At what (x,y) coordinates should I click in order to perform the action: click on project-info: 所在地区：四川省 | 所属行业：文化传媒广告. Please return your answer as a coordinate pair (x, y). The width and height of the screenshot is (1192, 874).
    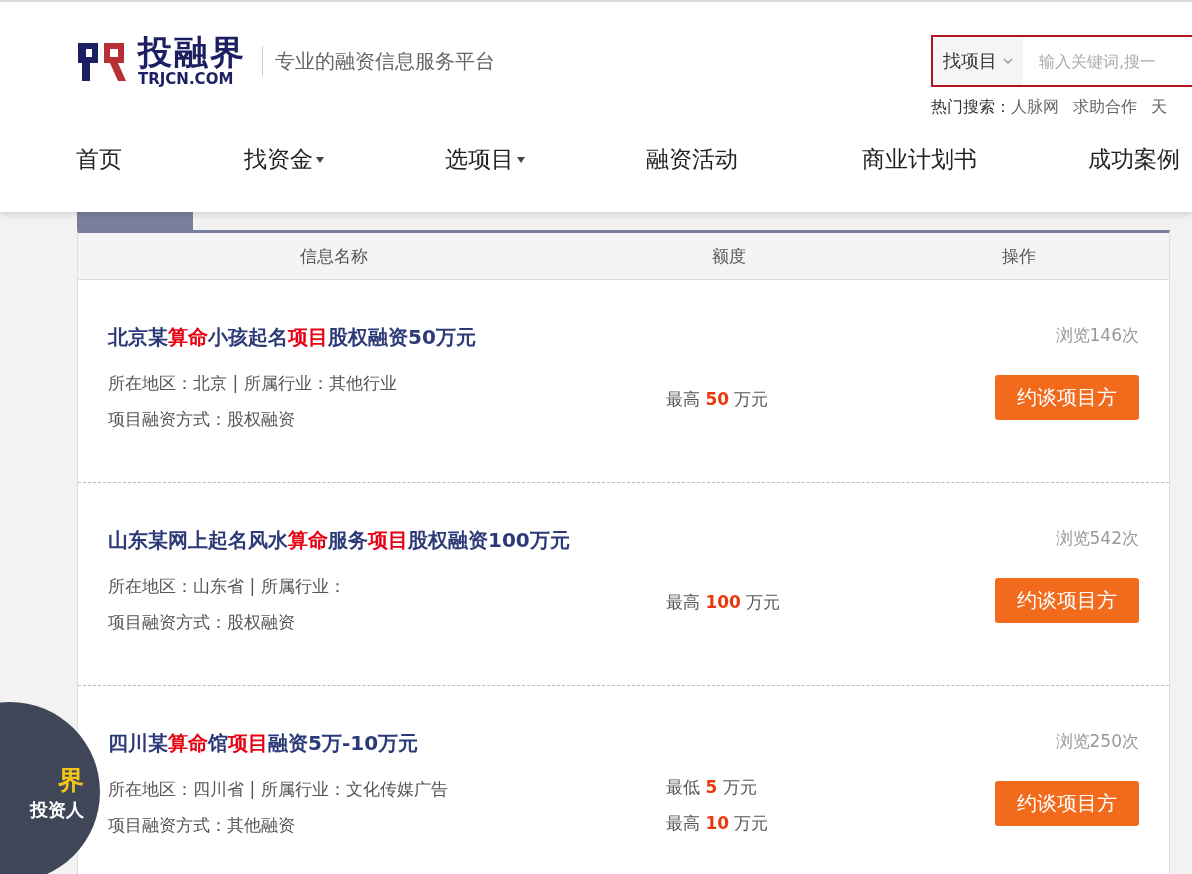
    Looking at the image, I should click on (278, 789).